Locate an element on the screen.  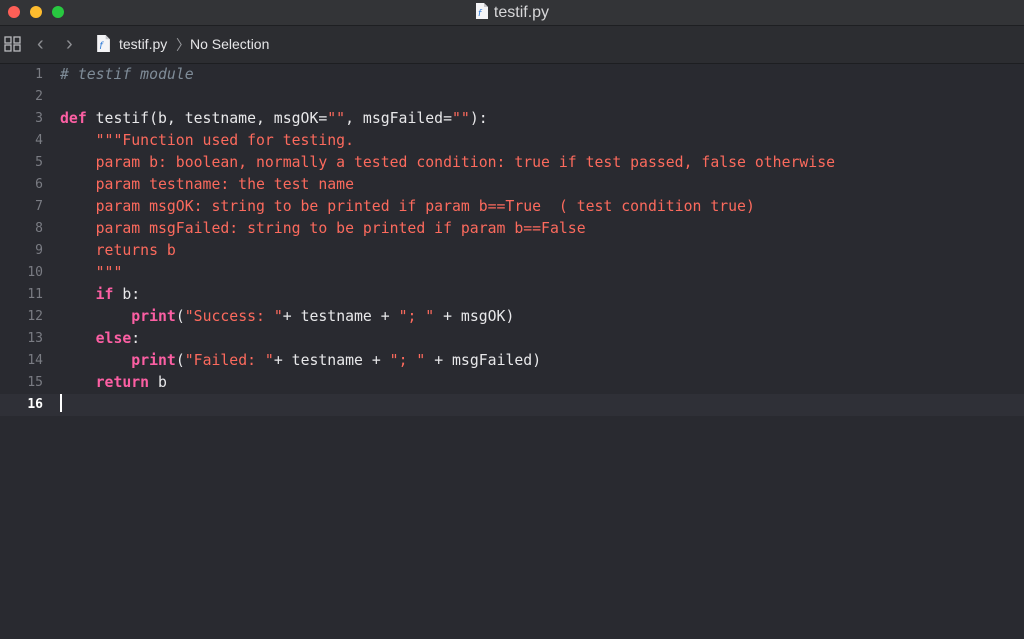
code-line: """Function used for testing. is located at coordinates (447, 141).